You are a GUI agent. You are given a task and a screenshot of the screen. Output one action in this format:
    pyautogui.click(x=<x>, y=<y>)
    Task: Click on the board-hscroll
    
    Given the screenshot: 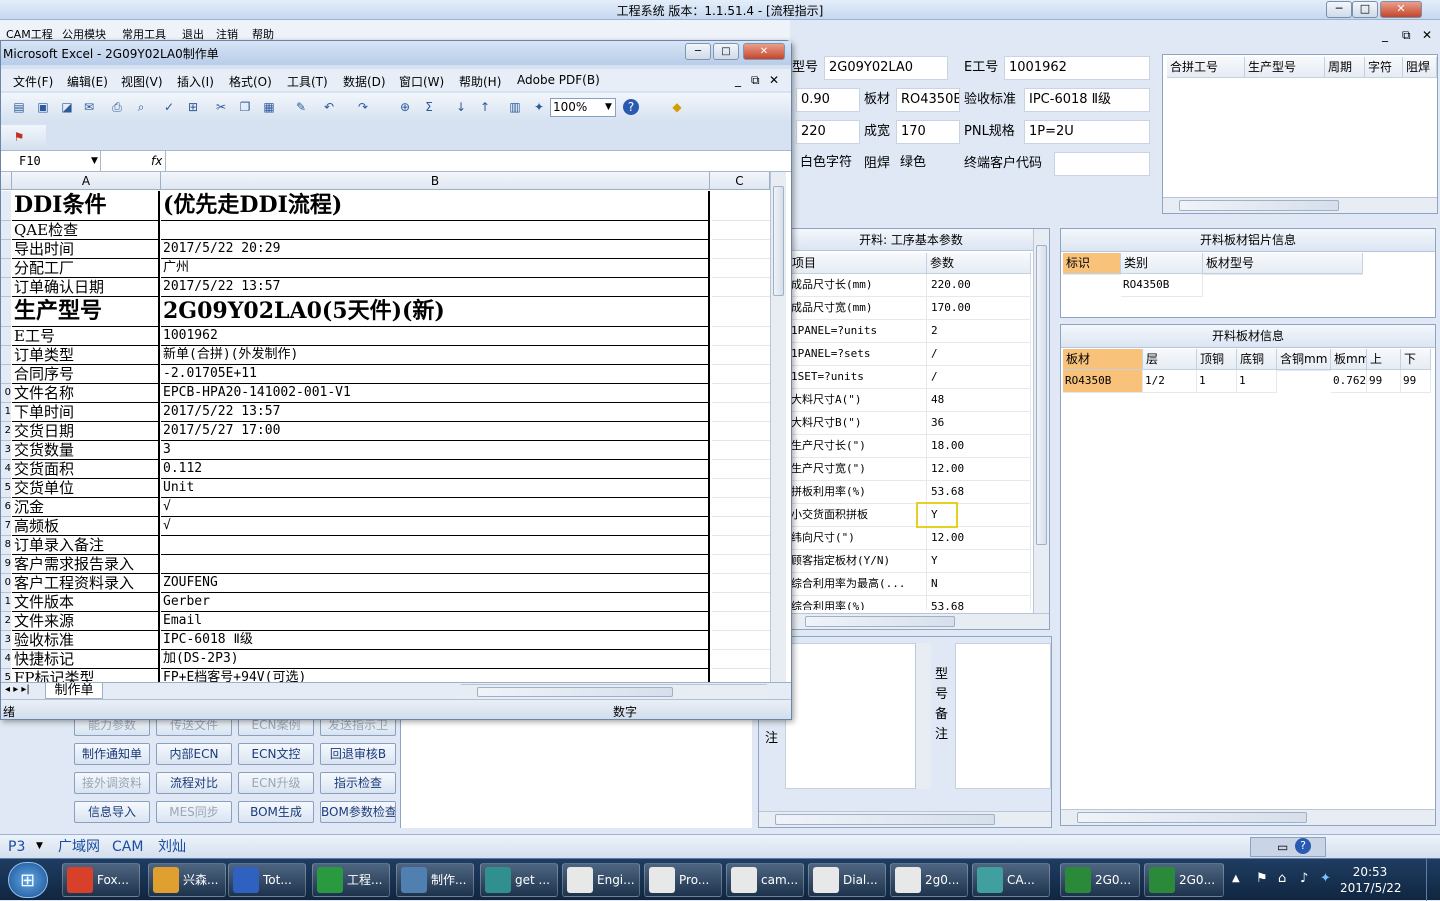 What is the action you would take?
    pyautogui.click(x=1248, y=817)
    